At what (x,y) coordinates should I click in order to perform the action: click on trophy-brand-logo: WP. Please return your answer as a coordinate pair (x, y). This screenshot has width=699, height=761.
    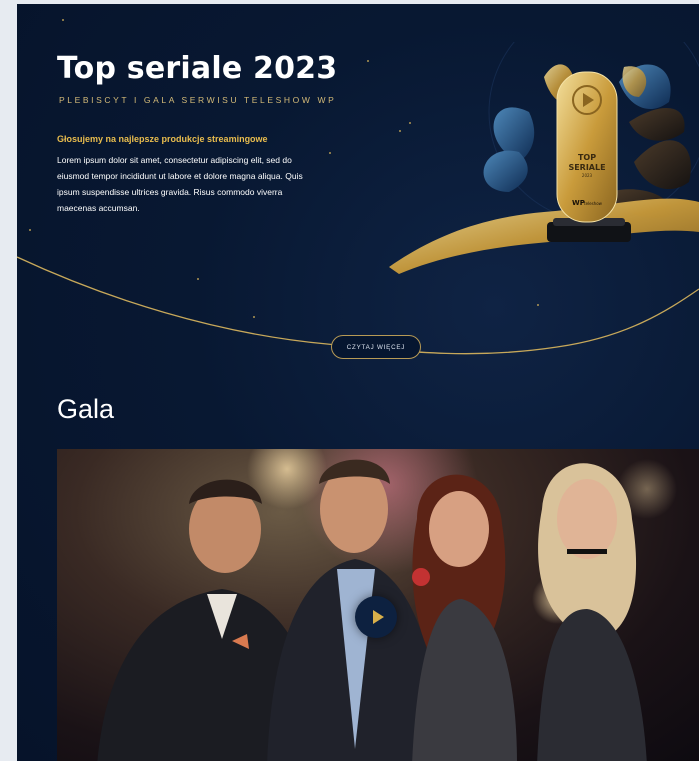
    Looking at the image, I should click on (578, 203).